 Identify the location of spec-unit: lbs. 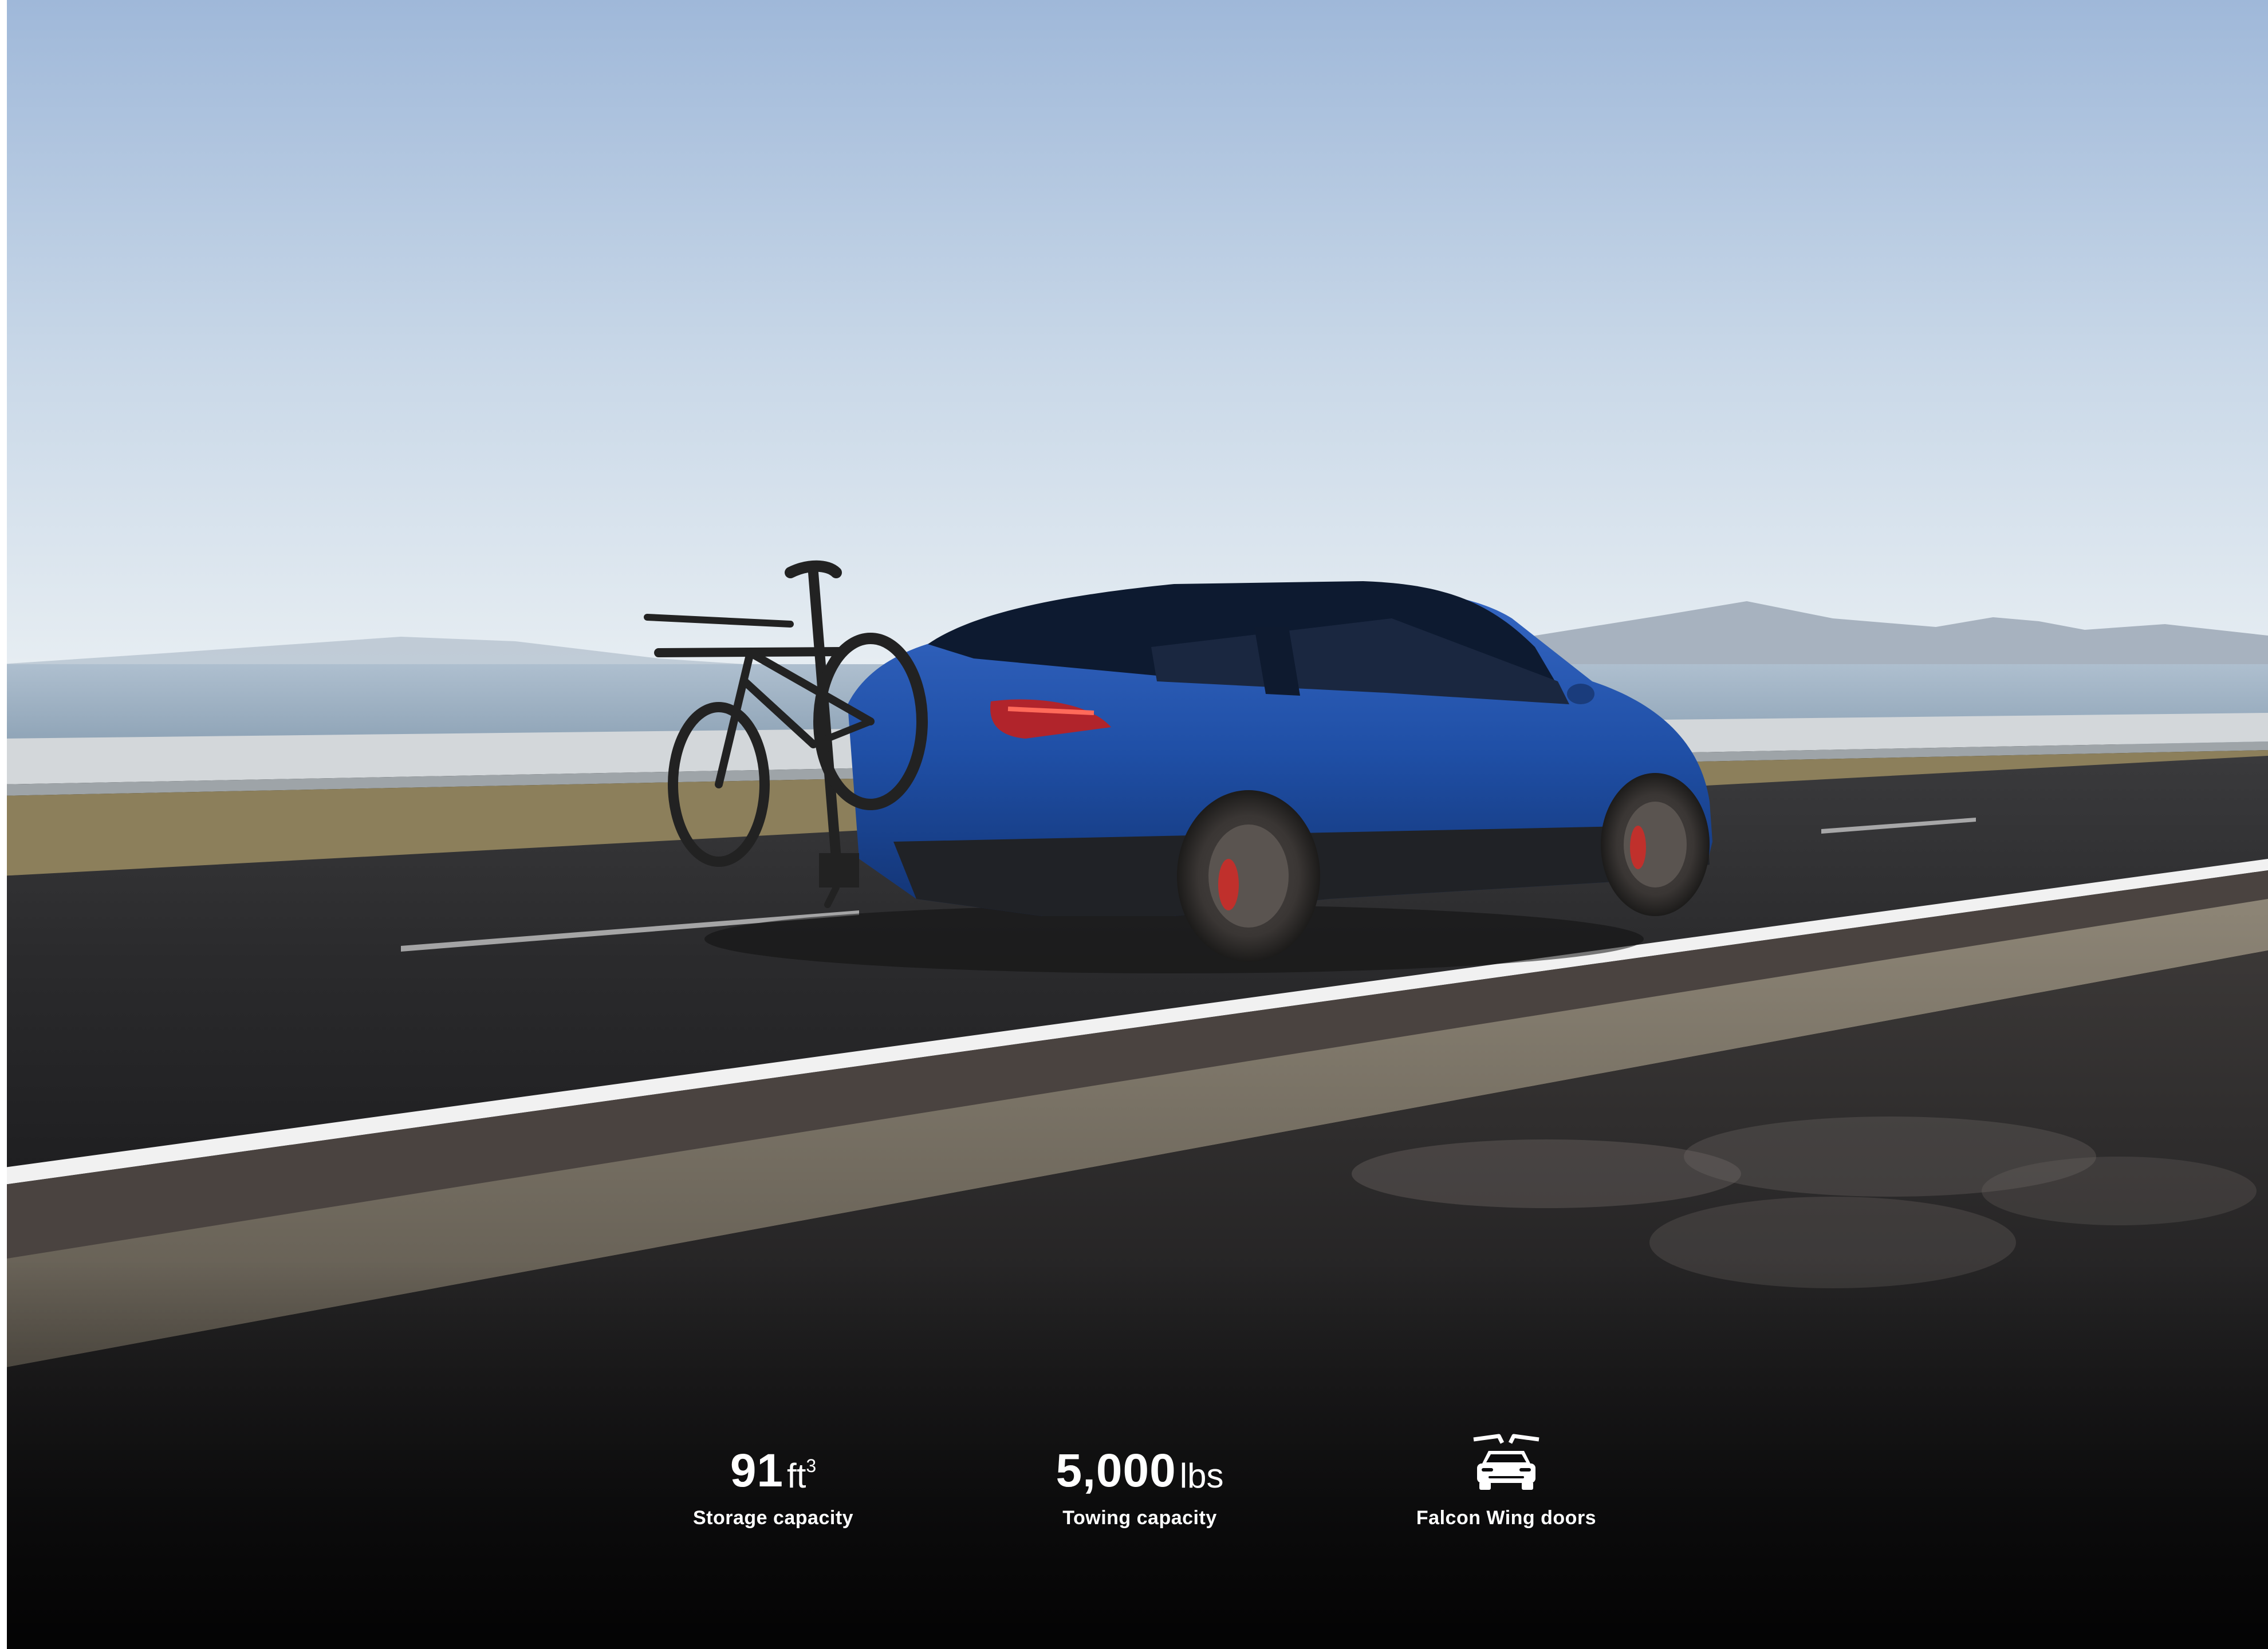
(1201, 1476).